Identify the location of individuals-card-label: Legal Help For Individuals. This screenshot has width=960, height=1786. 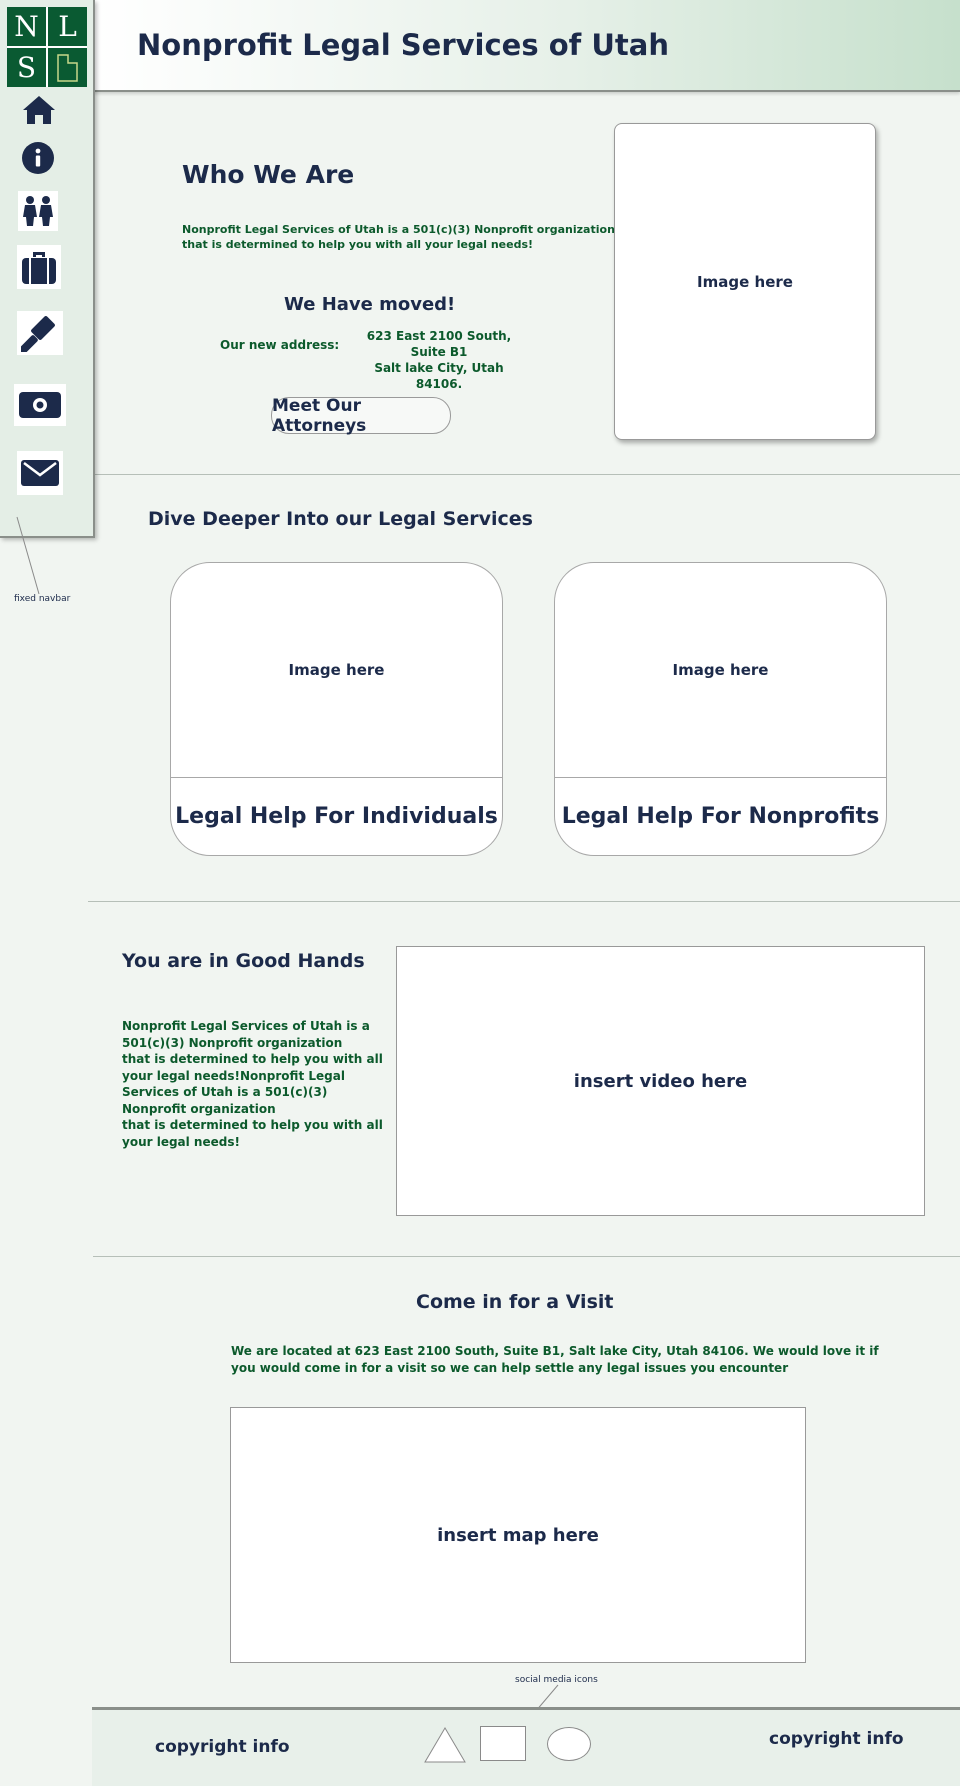
(336, 816).